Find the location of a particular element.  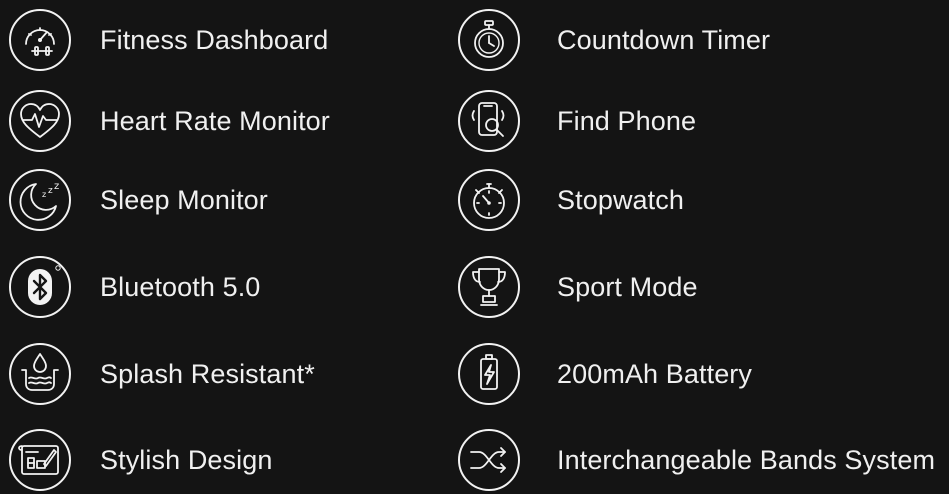

trophy-icon is located at coordinates (489, 287).